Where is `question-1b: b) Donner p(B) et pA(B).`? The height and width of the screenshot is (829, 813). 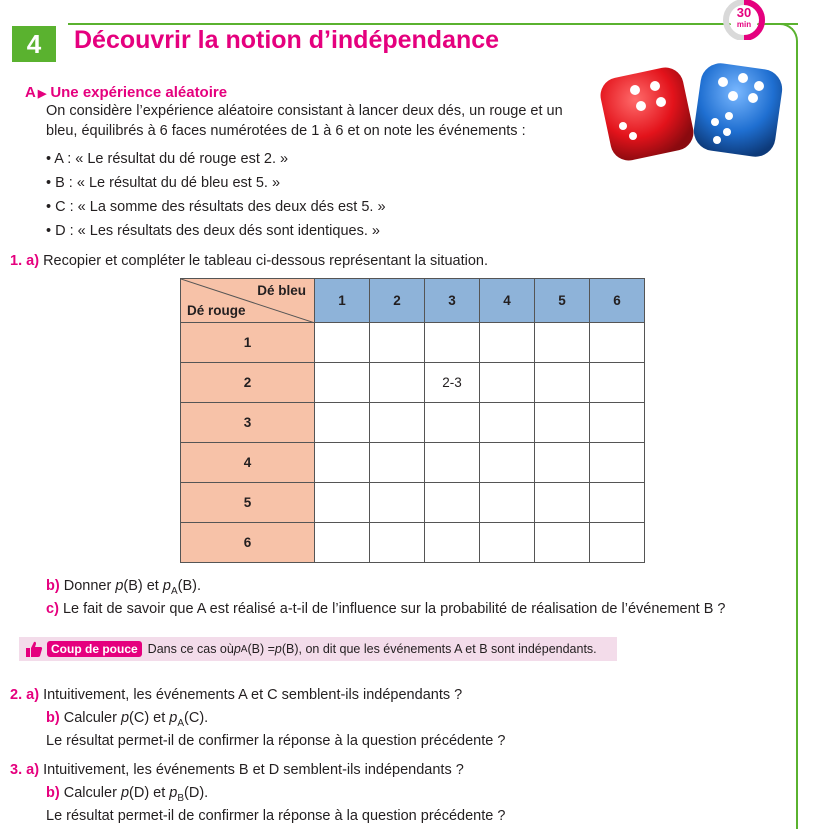 question-1b: b) Donner p(B) et pA(B). is located at coordinates (123, 587).